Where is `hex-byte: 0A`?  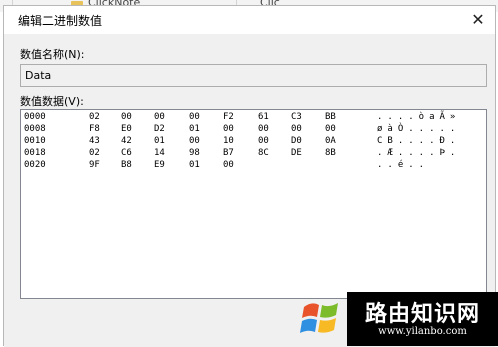 hex-byte: 0A is located at coordinates (336, 141).